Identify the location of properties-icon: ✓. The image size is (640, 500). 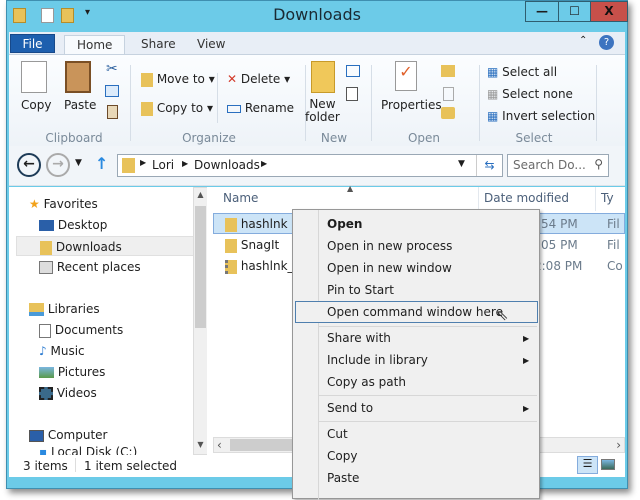
(406, 76).